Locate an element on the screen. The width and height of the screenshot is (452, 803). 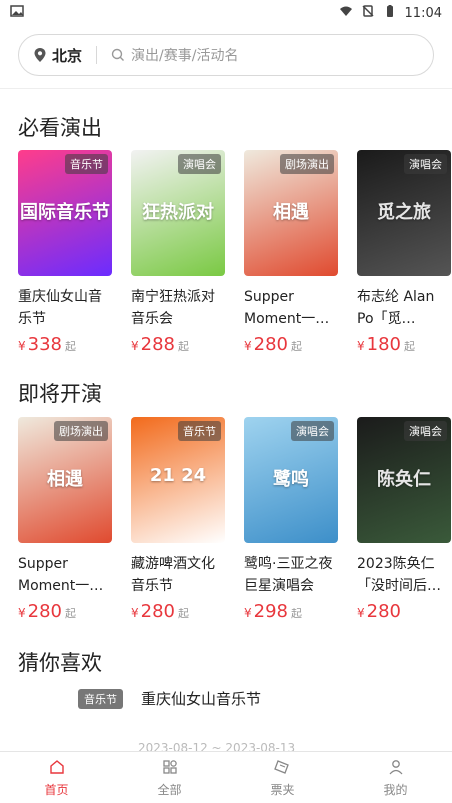
search-placeholder: 演出/赛事/活动名 is located at coordinates (185, 56).